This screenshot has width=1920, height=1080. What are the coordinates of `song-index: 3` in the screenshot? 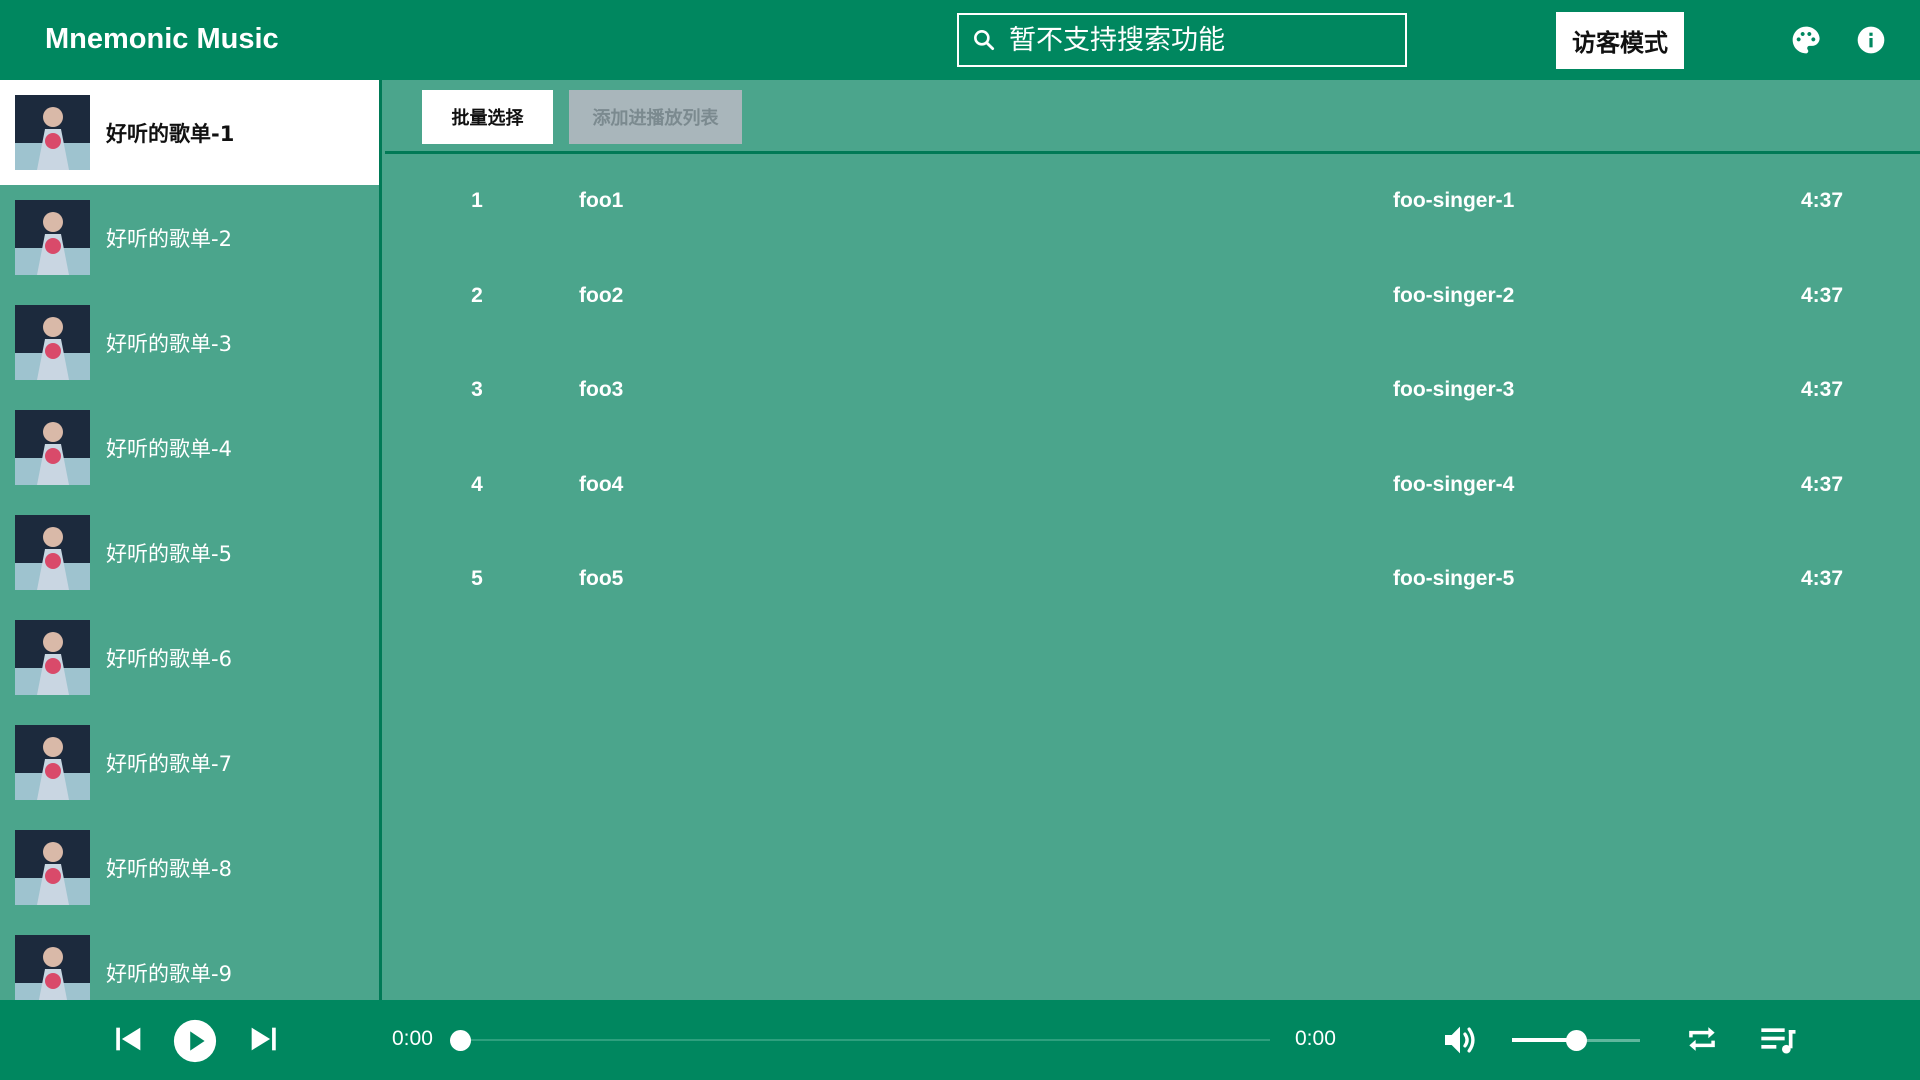 It's located at (477, 389).